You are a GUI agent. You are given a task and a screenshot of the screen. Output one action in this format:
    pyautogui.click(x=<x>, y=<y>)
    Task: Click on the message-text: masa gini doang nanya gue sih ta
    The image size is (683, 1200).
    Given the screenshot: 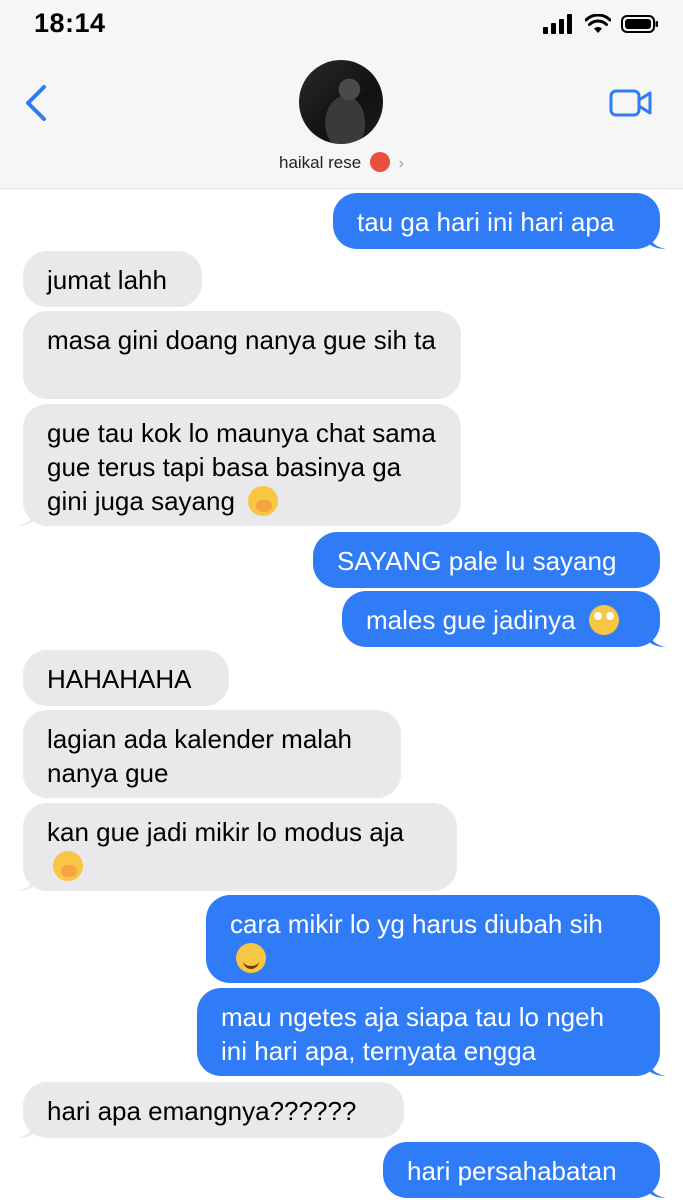 What is the action you would take?
    pyautogui.click(x=241, y=340)
    